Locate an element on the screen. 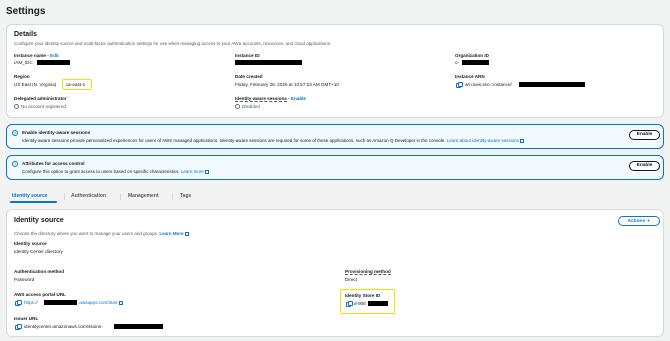 This screenshot has height=341, width=670. alert-title: Attributes for access control is located at coordinates (53, 163).